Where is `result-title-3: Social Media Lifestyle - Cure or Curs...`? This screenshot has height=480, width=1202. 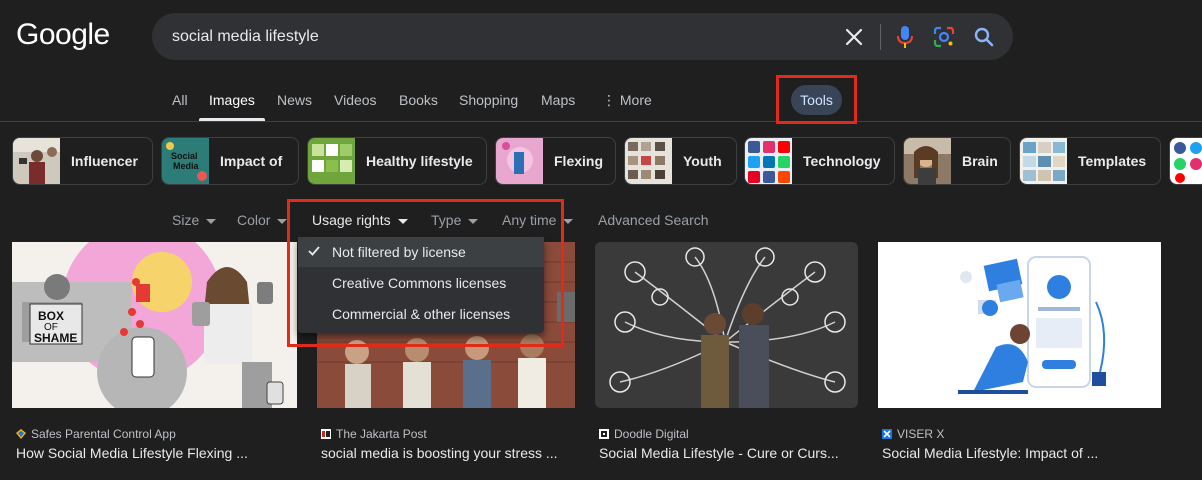 result-title-3: Social Media Lifestyle - Cure or Curs... is located at coordinates (719, 453).